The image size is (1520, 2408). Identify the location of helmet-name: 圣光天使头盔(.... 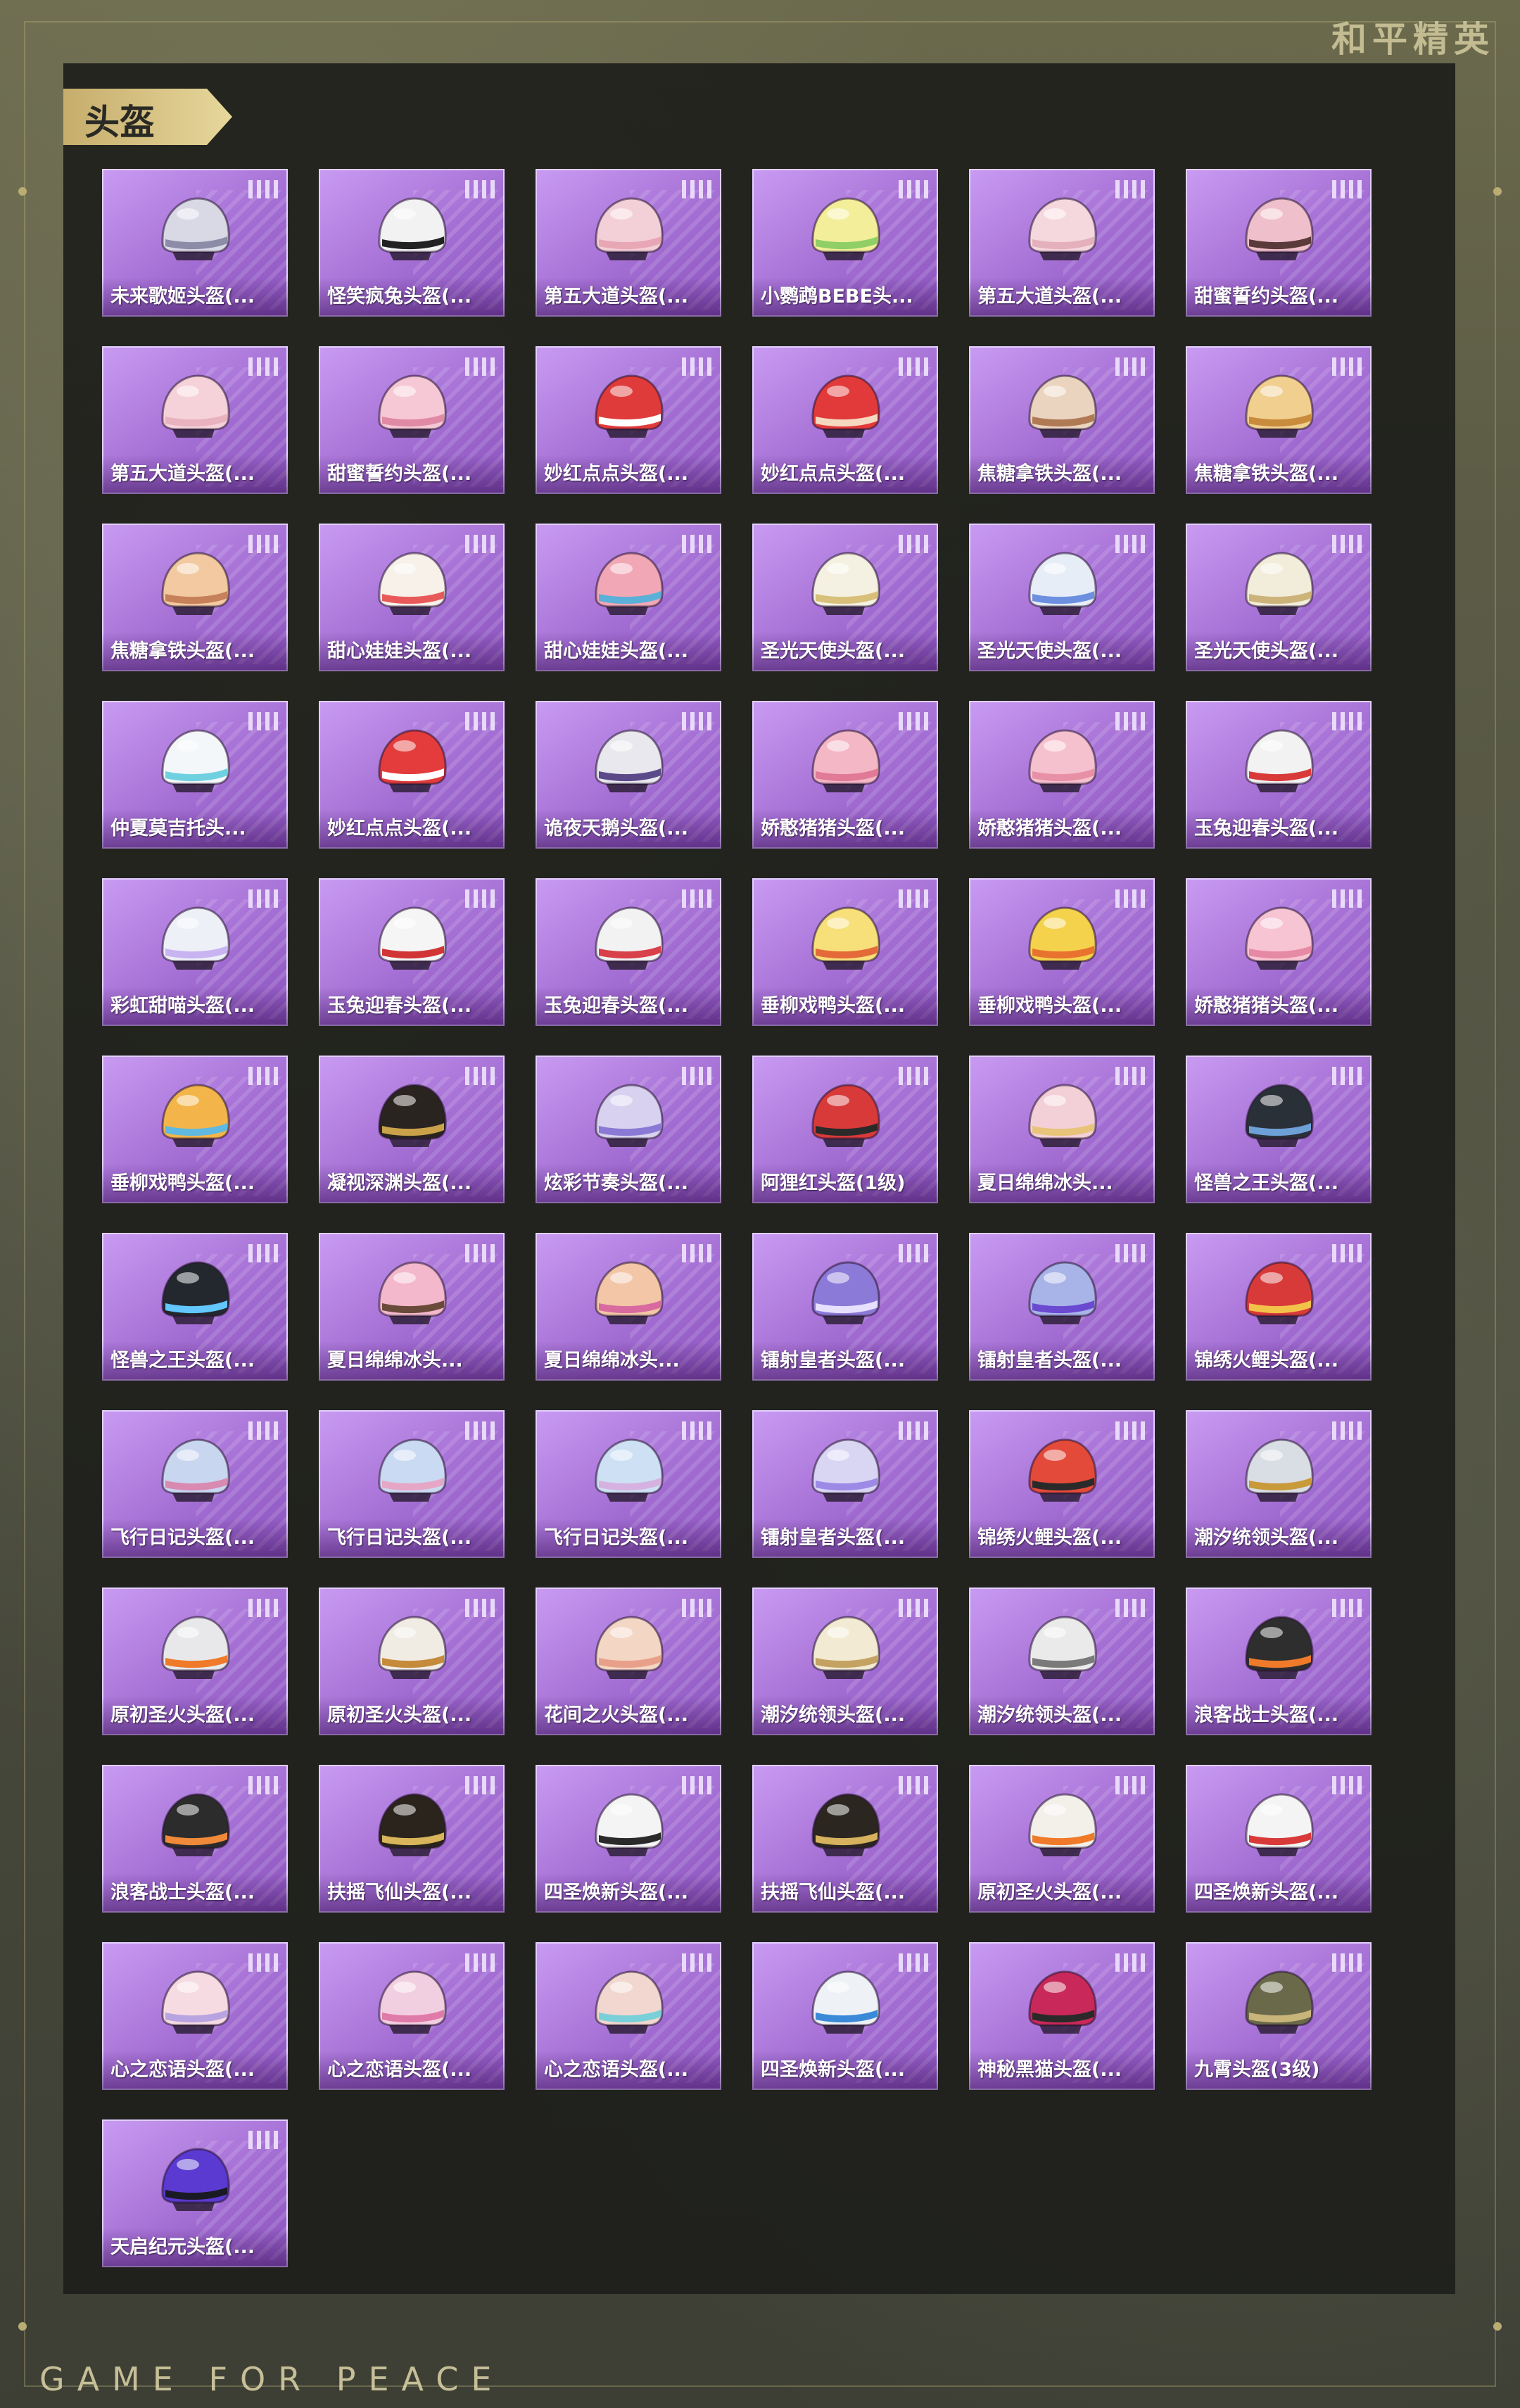
(834, 651).